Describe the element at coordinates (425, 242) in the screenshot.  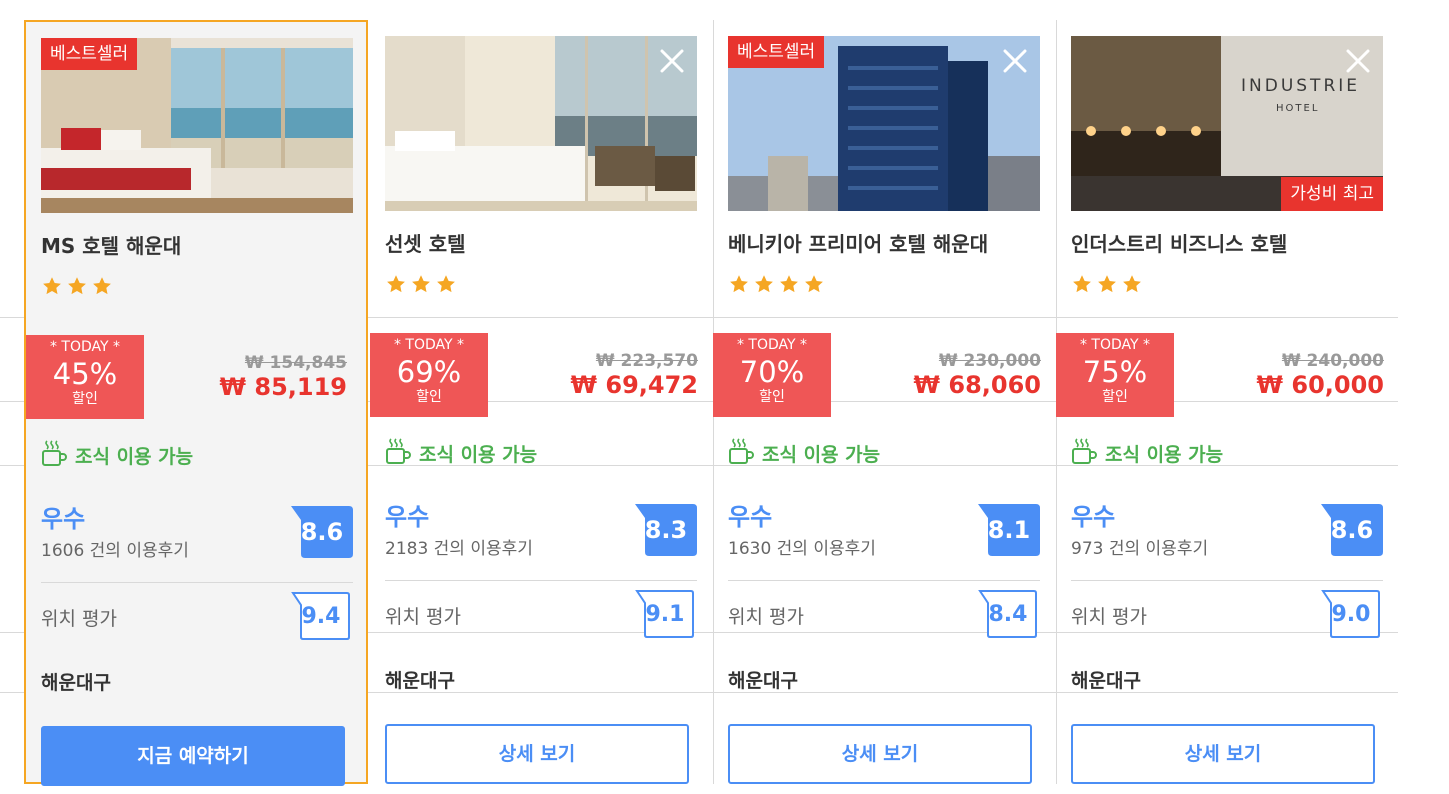
I see `hotel-name: 선셋 호텔` at that location.